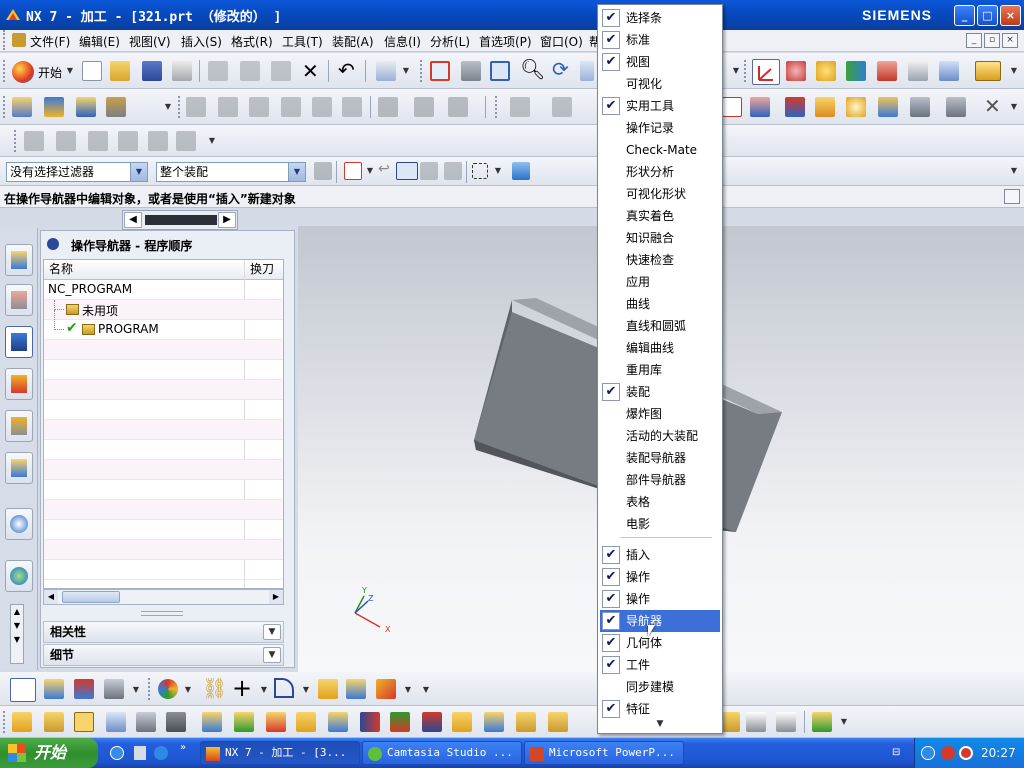 The width and height of the screenshot is (1024, 768). Describe the element at coordinates (353, 41) in the screenshot. I see `menu-assembly: 装配(A)` at that location.